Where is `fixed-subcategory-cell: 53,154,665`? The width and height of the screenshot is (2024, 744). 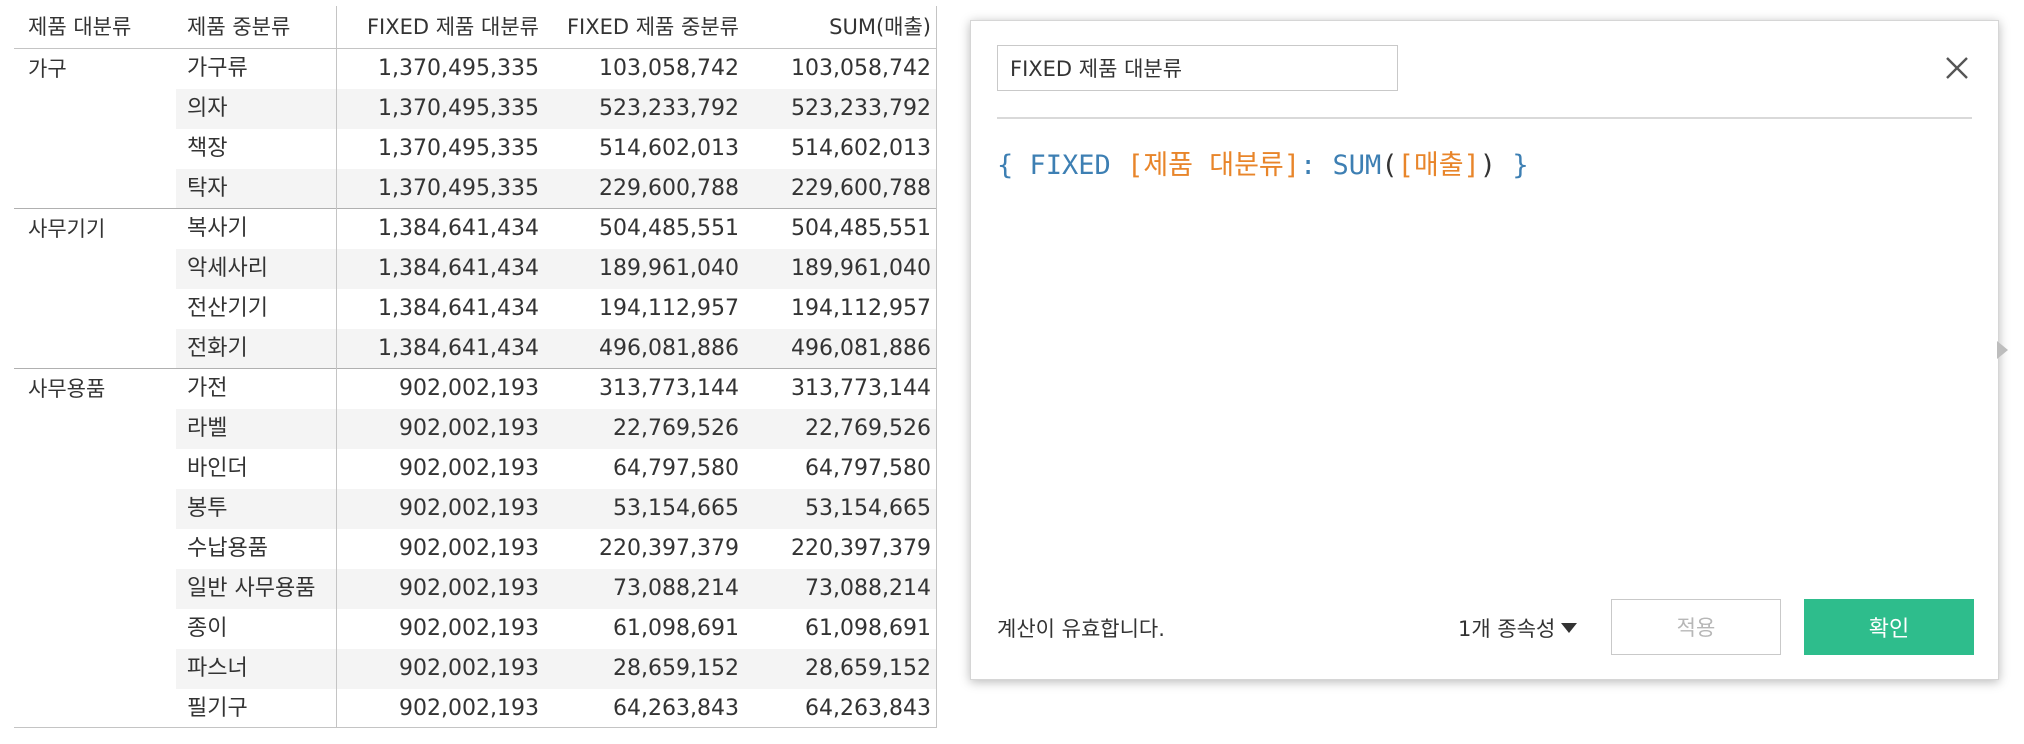 fixed-subcategory-cell: 53,154,665 is located at coordinates (676, 508).